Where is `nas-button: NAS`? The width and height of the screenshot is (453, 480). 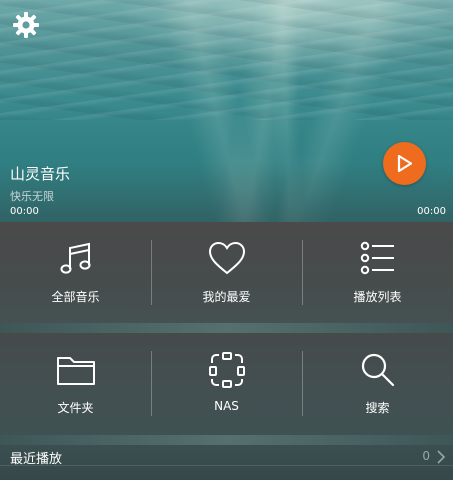
nas-button: NAS is located at coordinates (226, 384).